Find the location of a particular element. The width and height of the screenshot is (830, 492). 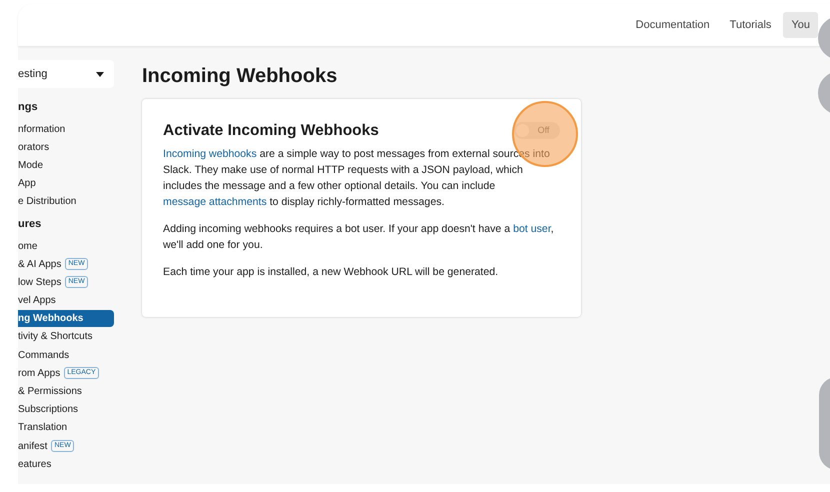

sidebar-item: tivity & Shortcuts is located at coordinates (55, 337).